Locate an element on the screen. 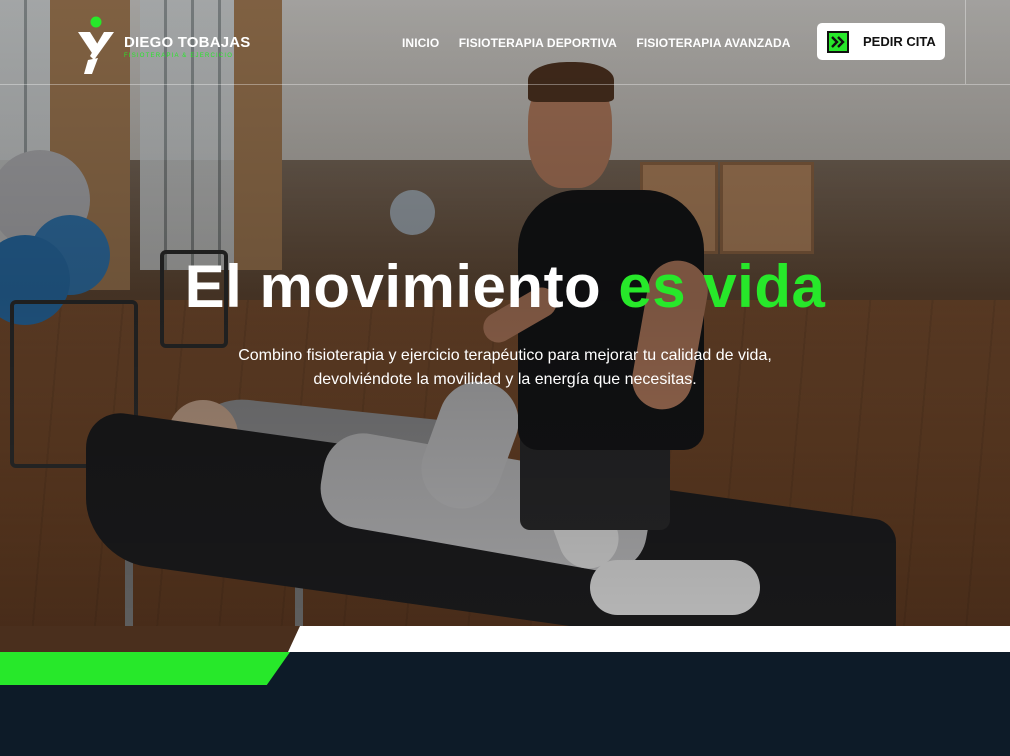 The image size is (1010, 756). logo: DIEGO TOBAJAS FISIOTERAPIA & EJERCICIO is located at coordinates (169, 46).